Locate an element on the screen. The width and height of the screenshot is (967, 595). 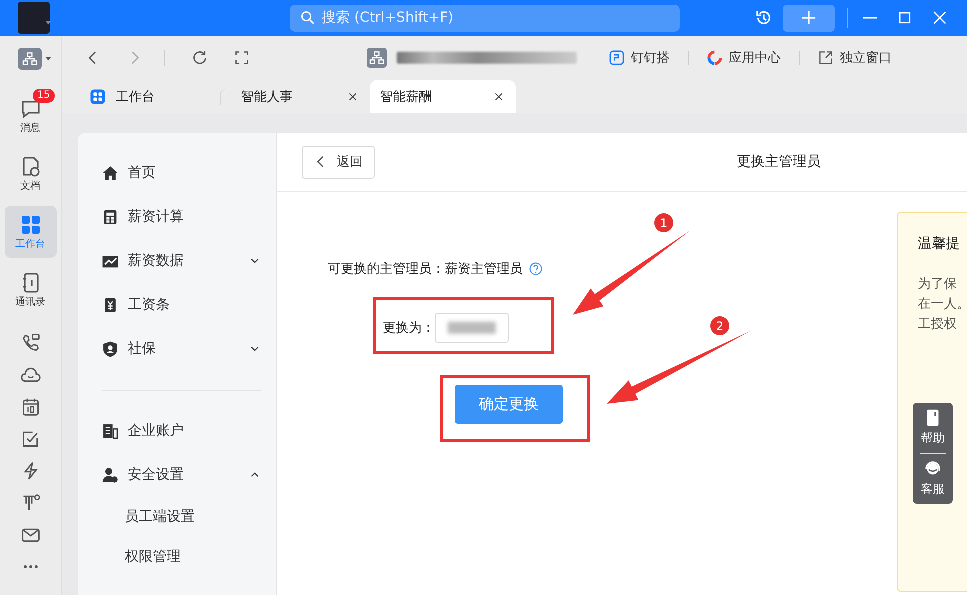
rail-label: 文档 is located at coordinates (30, 186).